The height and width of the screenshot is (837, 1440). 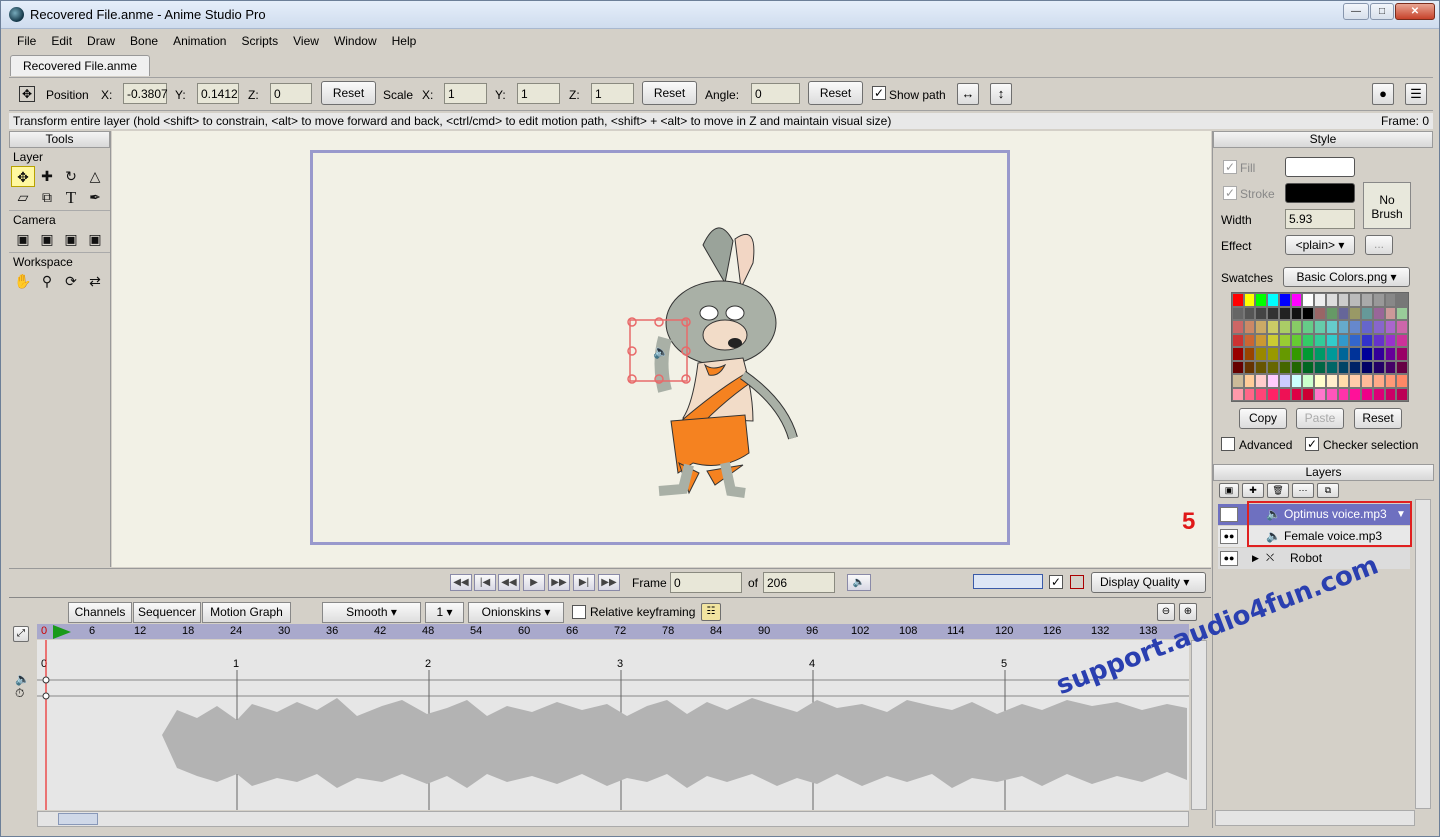 What do you see at coordinates (246, 612) in the screenshot?
I see `tab-motion-graph: Motion Graph` at bounding box center [246, 612].